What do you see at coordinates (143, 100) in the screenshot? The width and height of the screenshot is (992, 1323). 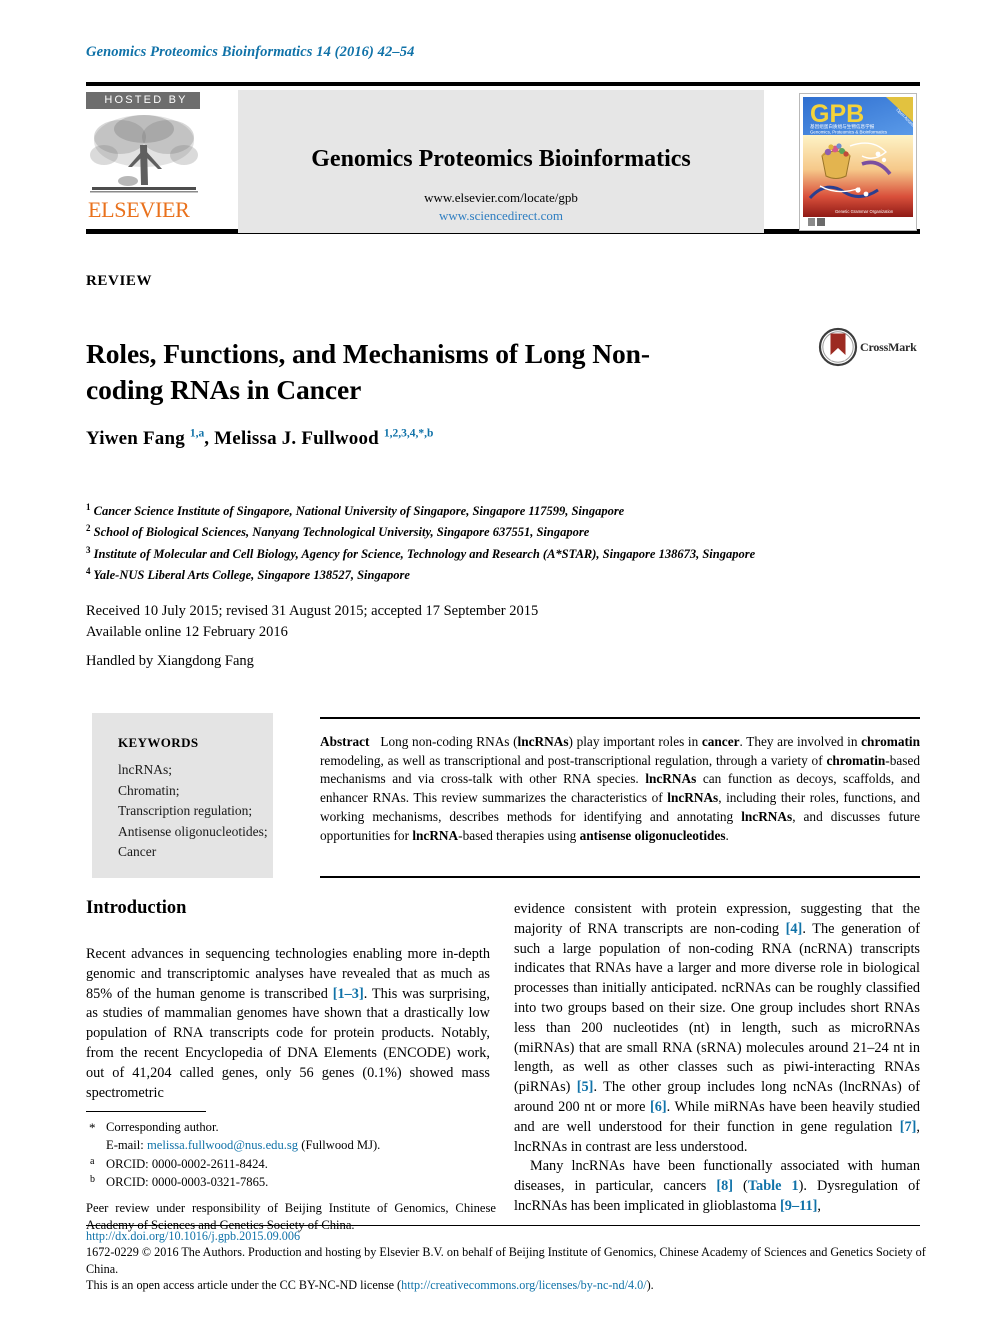 I see `hosted-by-badge: HOSTED BY` at bounding box center [143, 100].